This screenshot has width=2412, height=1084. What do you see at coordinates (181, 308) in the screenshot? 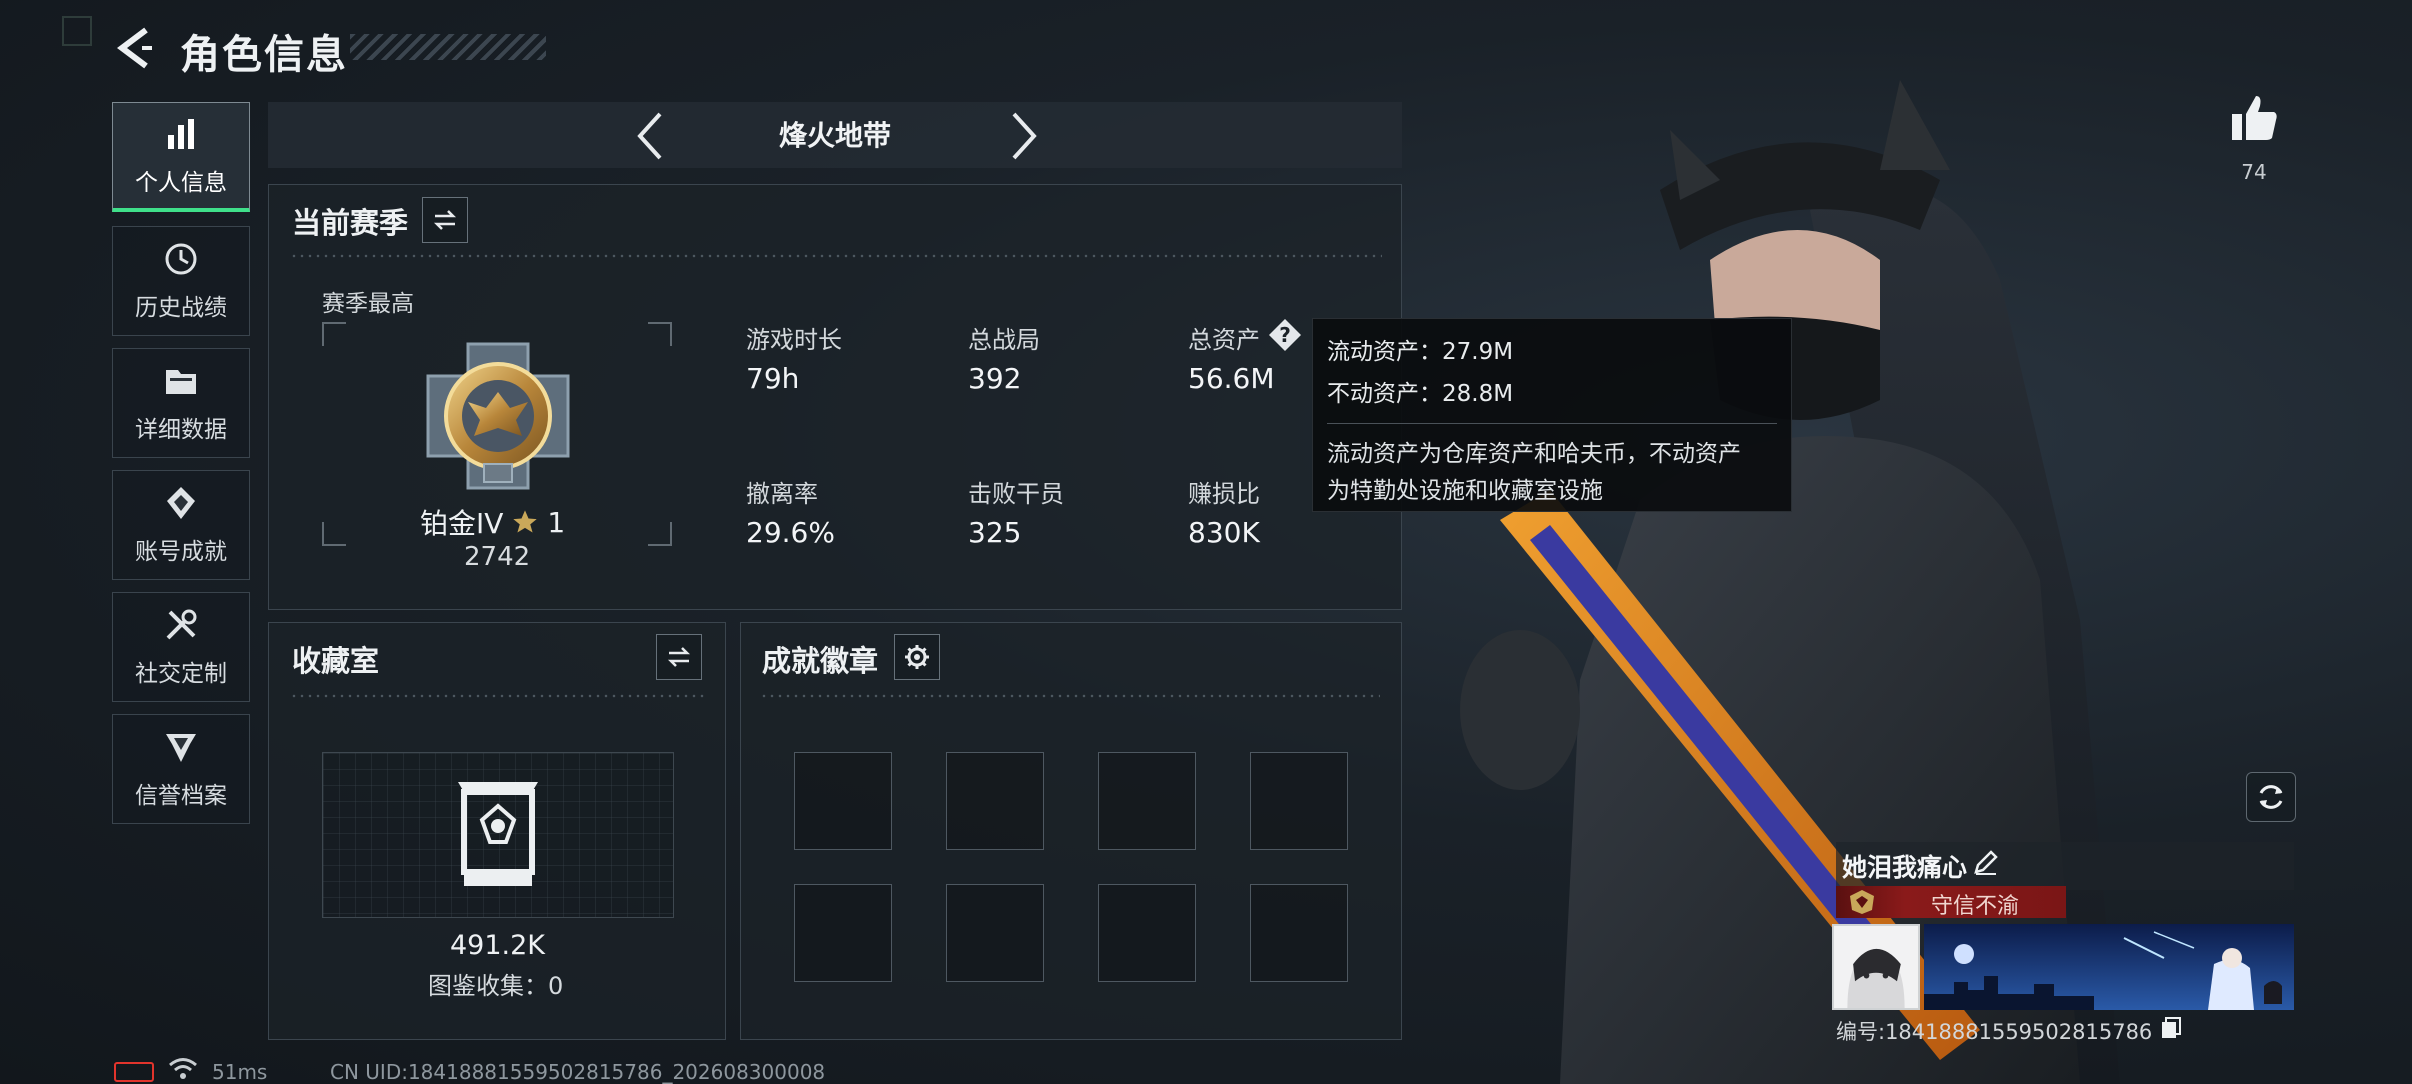
I see `sidebar-item-label: 历史战绩` at bounding box center [181, 308].